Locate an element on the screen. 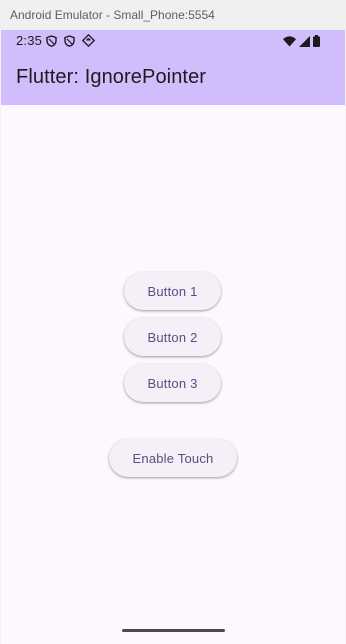  battery-icon is located at coordinates (316, 42).